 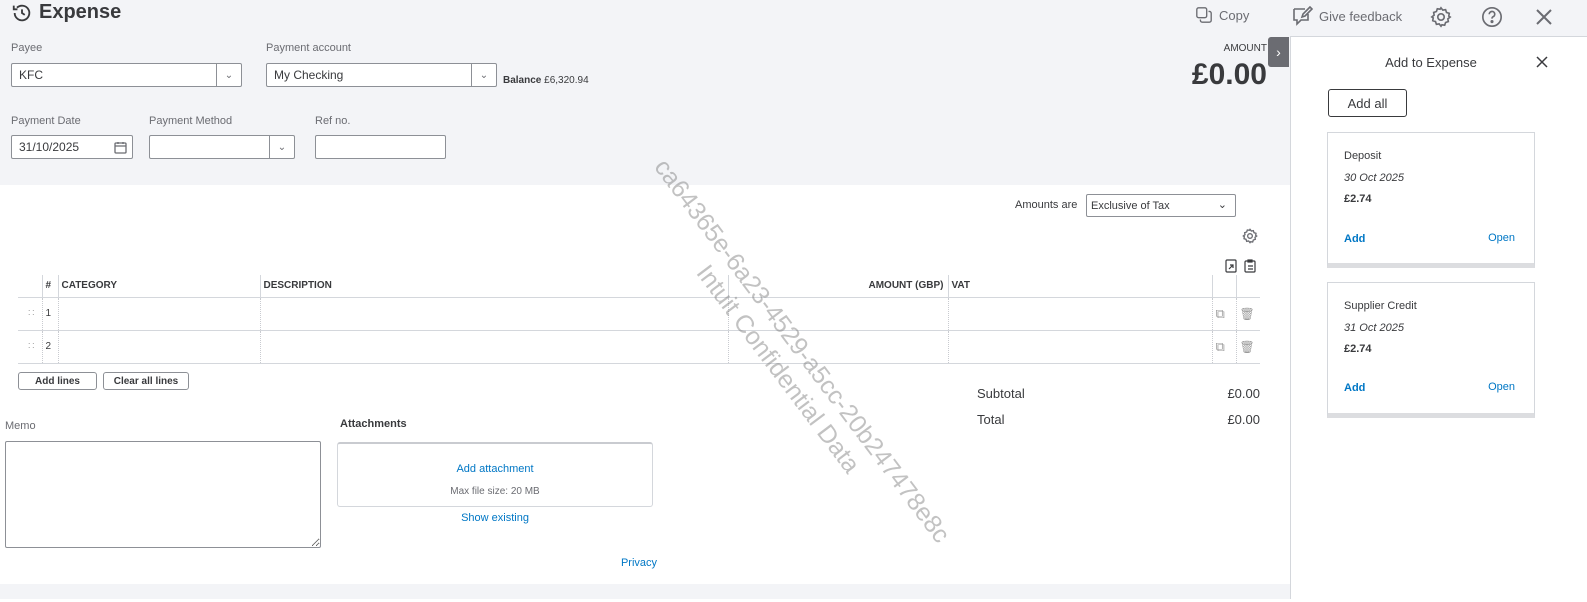 I want to click on watermark-text: Intuit Confidential Data, so click(x=778, y=369).